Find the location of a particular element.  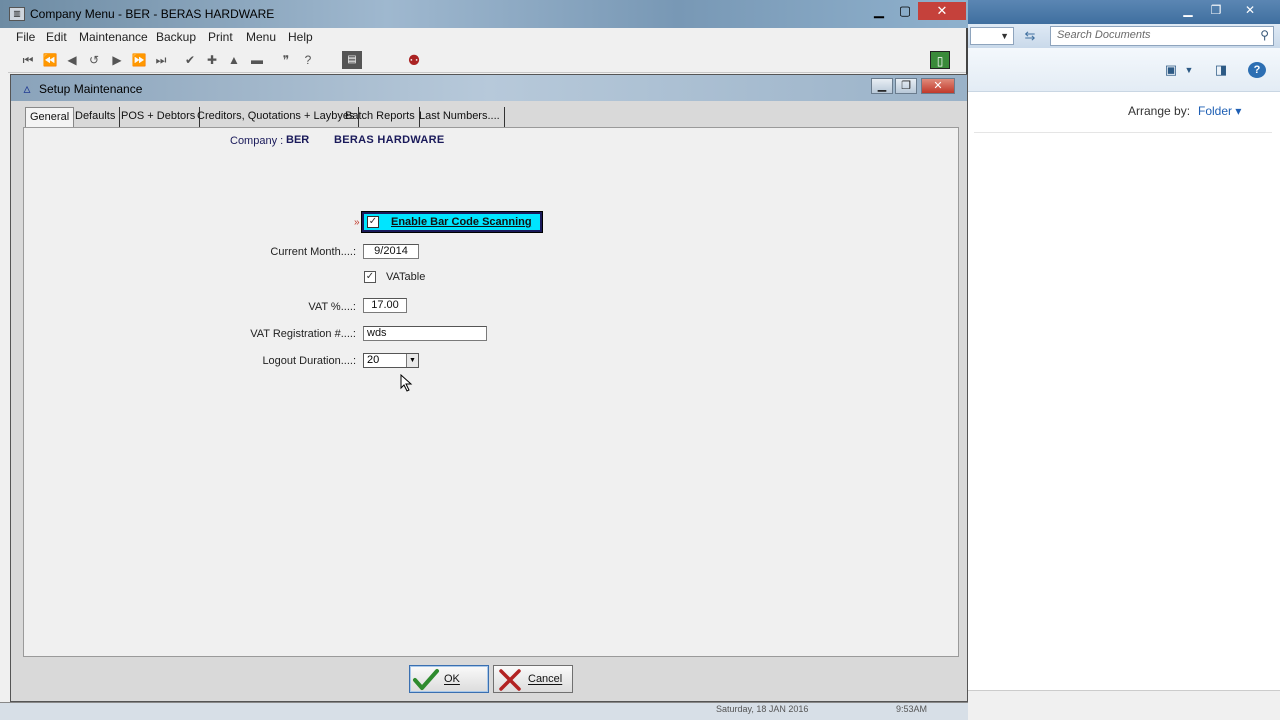

status-time: 9:53AM is located at coordinates (912, 709).